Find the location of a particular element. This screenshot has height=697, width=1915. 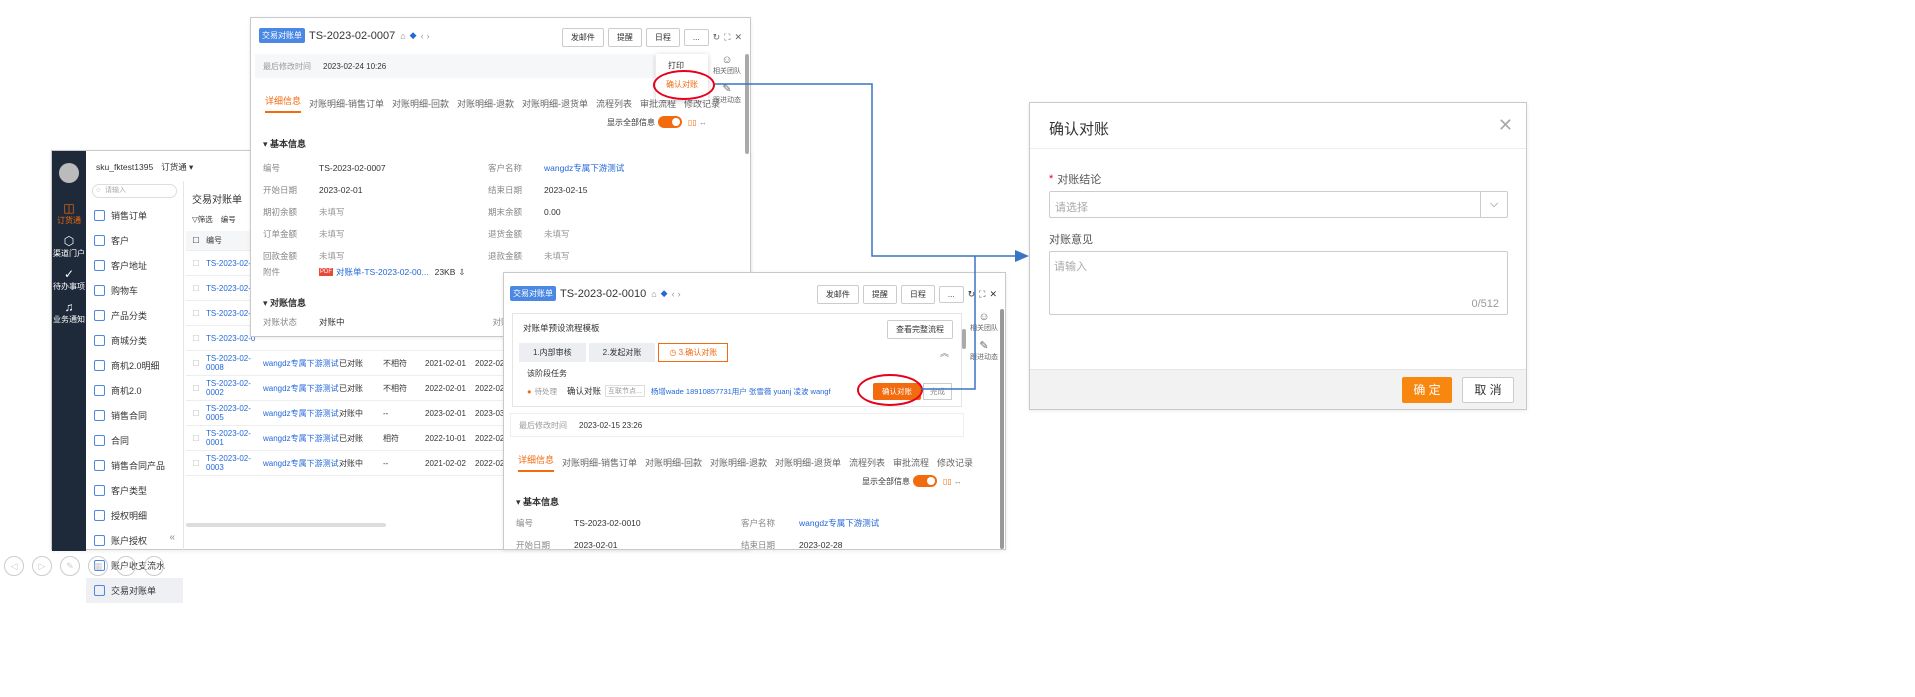

bottom-toolbar: ◁ ▷ ✎ ▦ ⌕ ⋯ is located at coordinates (84, 566).